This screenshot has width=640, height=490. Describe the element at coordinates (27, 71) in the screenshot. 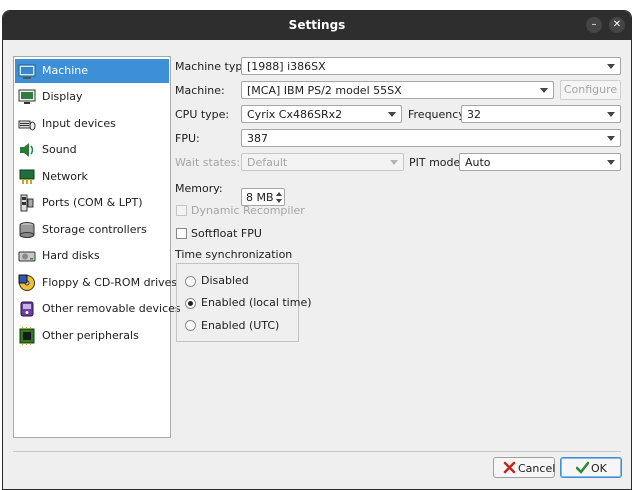

I see `machine-icon` at that location.